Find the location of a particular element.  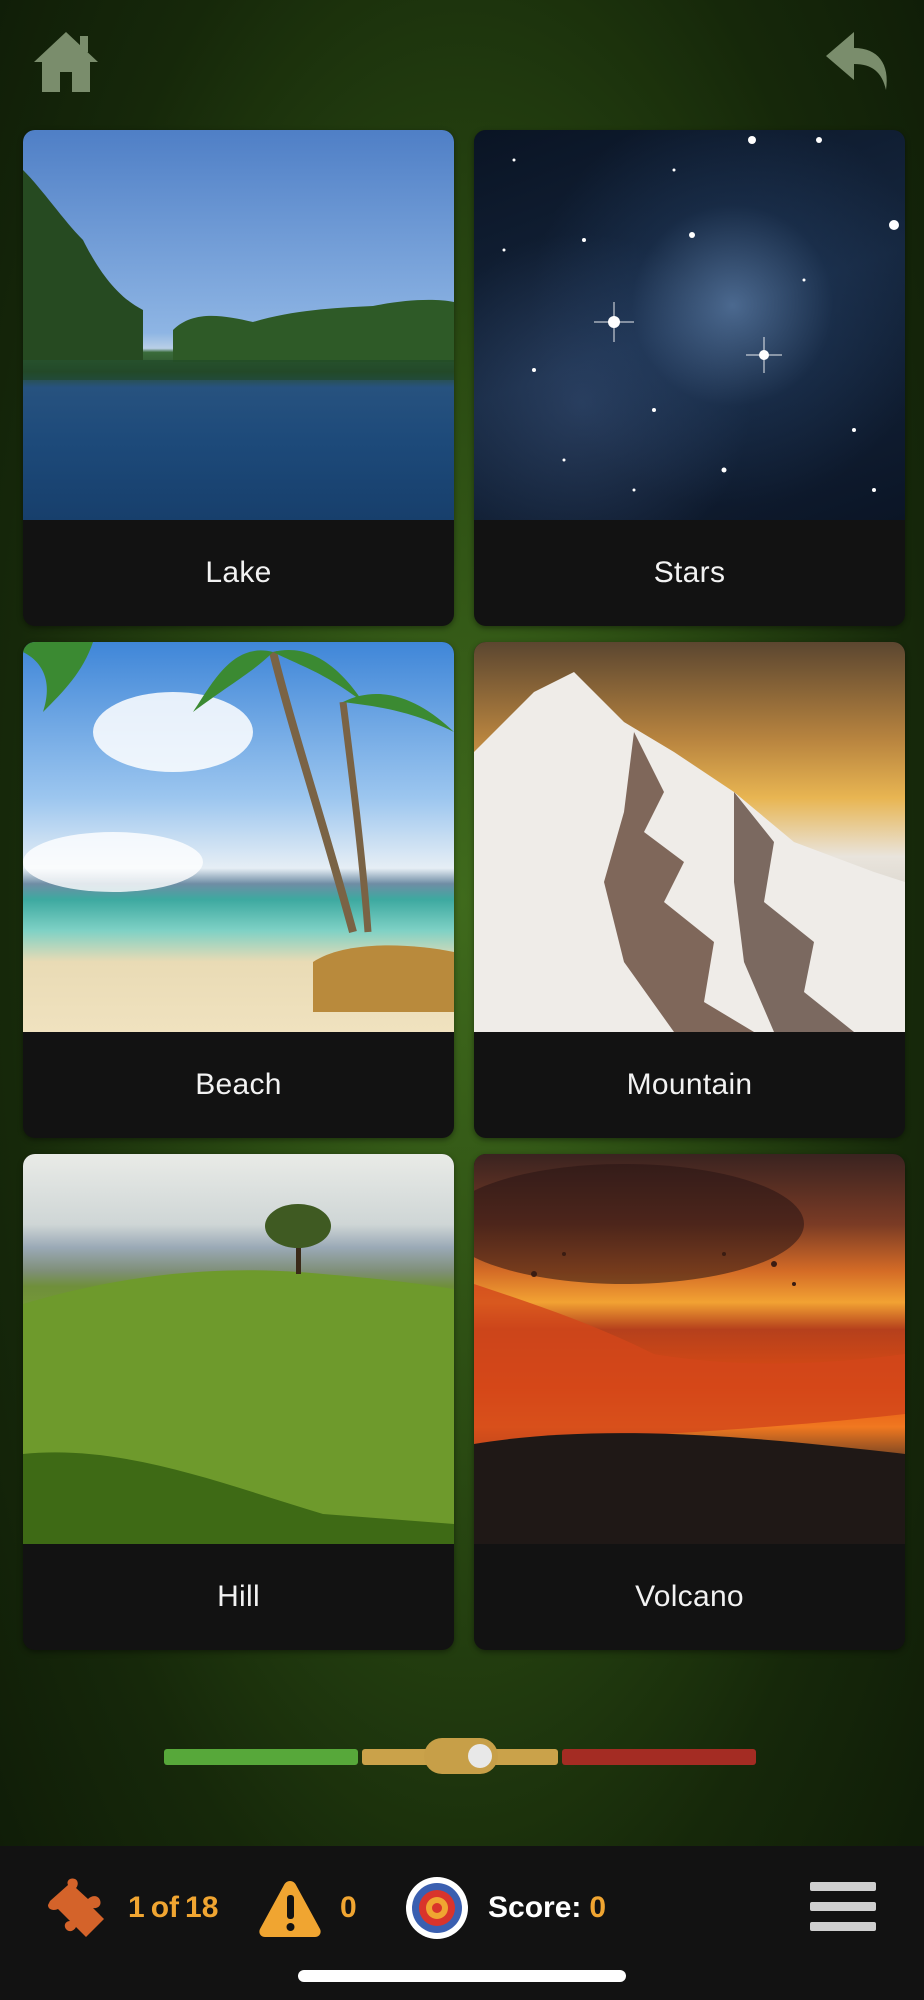

back-button is located at coordinates (858, 62).